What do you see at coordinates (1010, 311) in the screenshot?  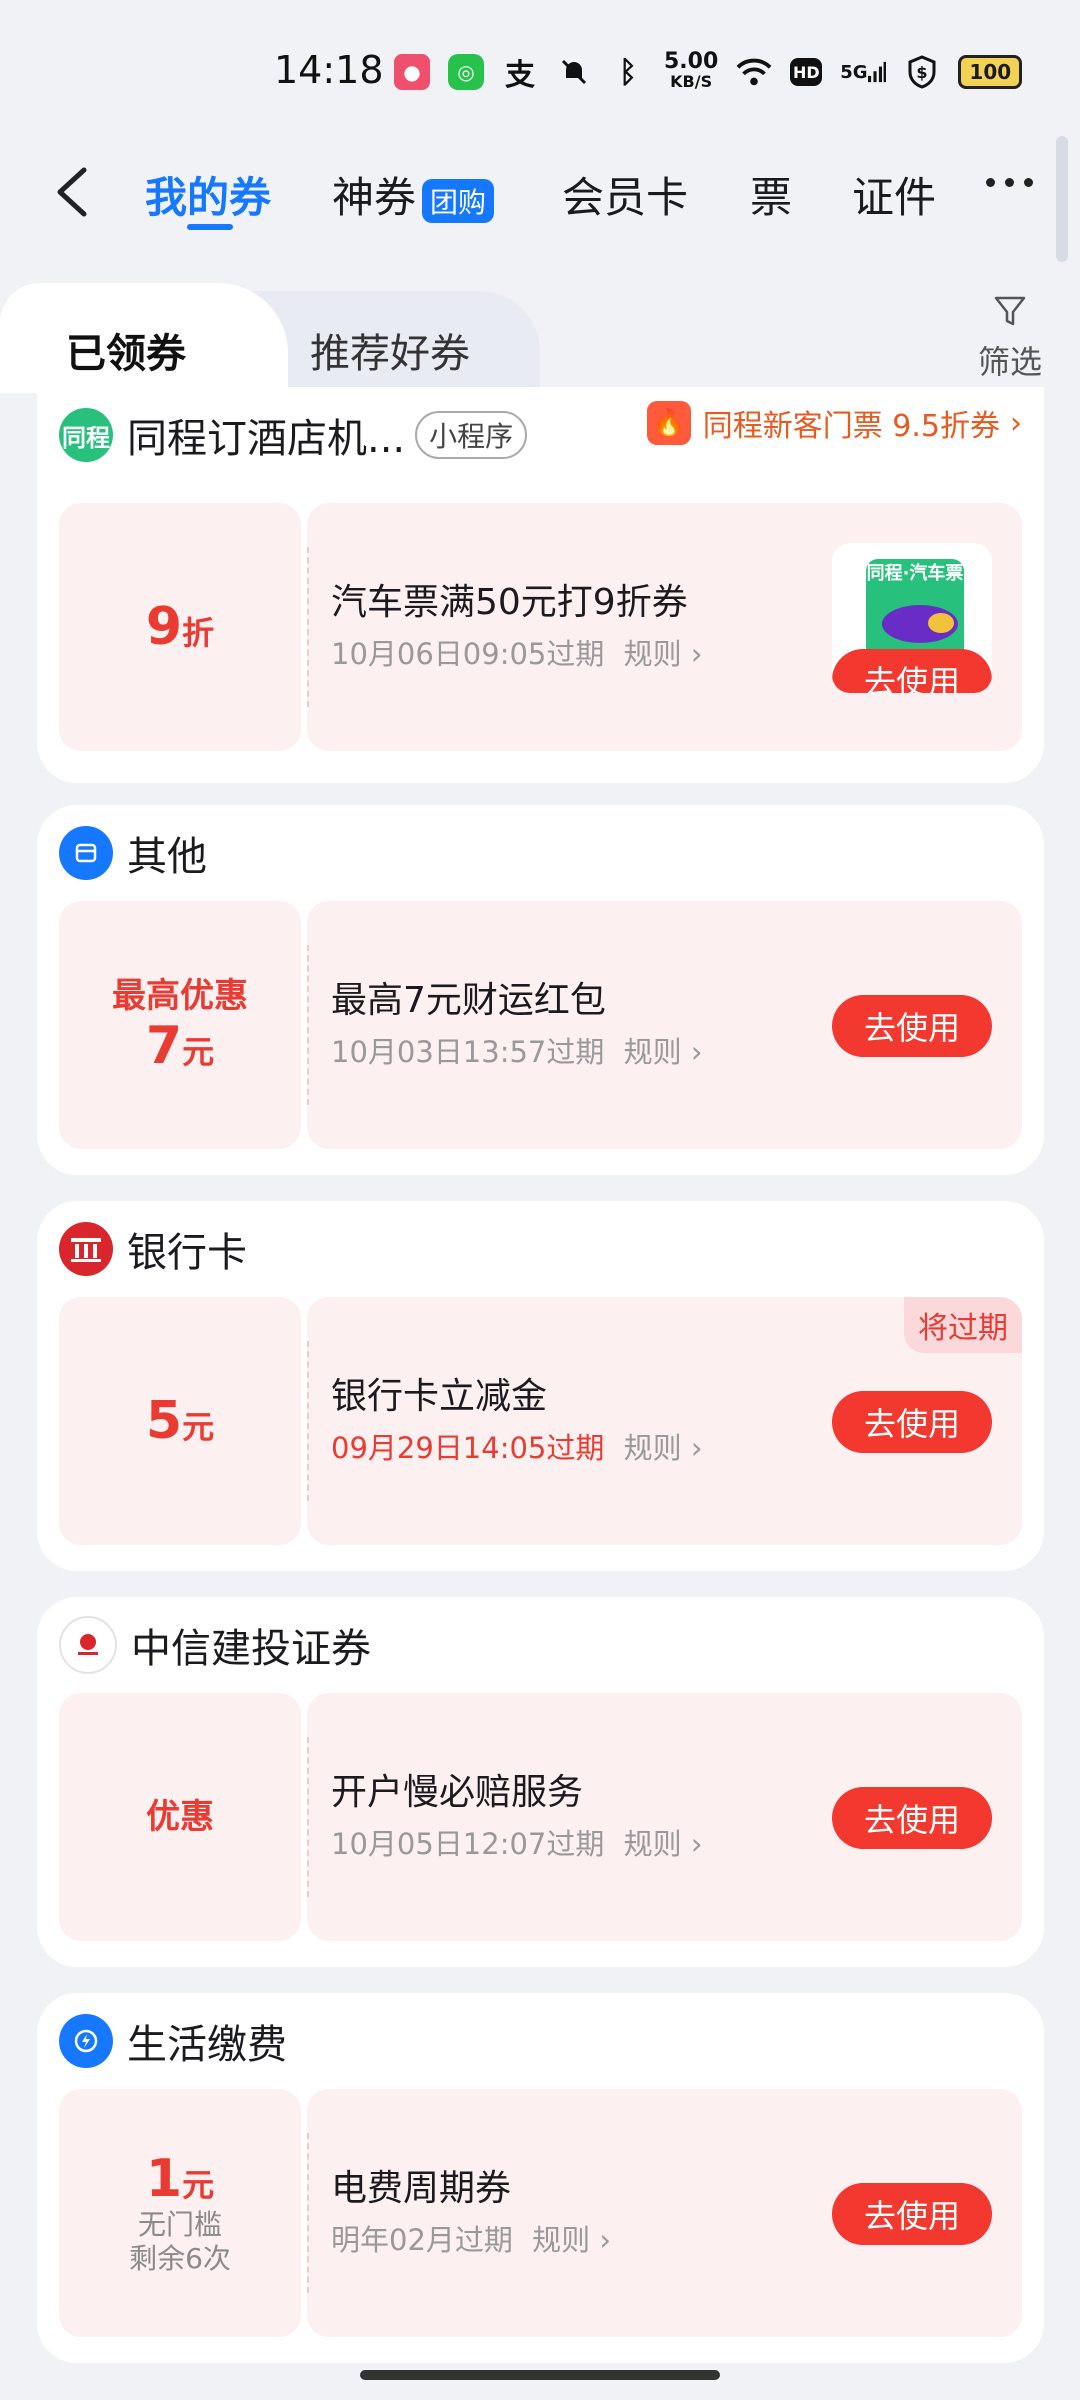 I see `filter-icon` at bounding box center [1010, 311].